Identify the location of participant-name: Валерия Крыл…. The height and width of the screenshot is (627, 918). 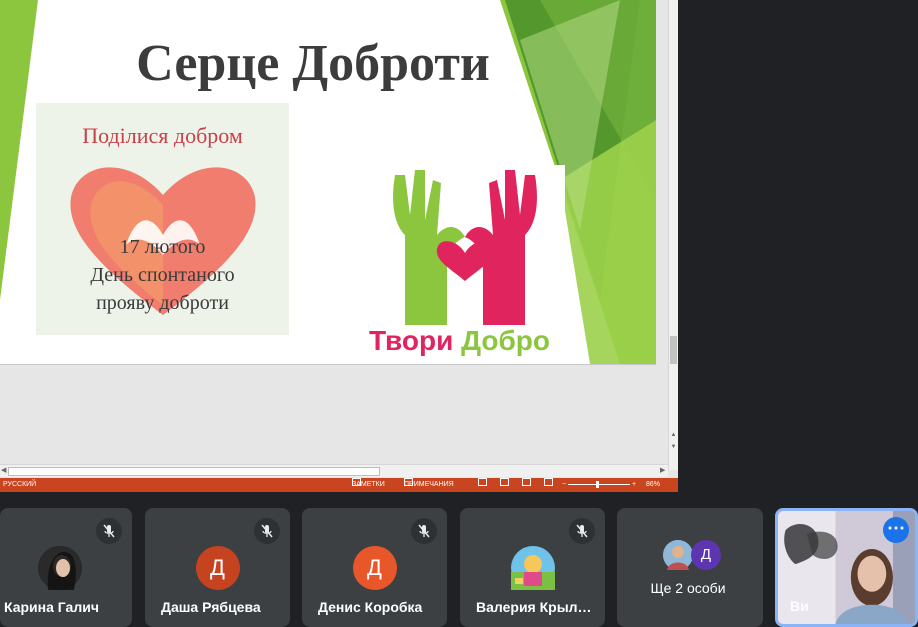
(534, 607).